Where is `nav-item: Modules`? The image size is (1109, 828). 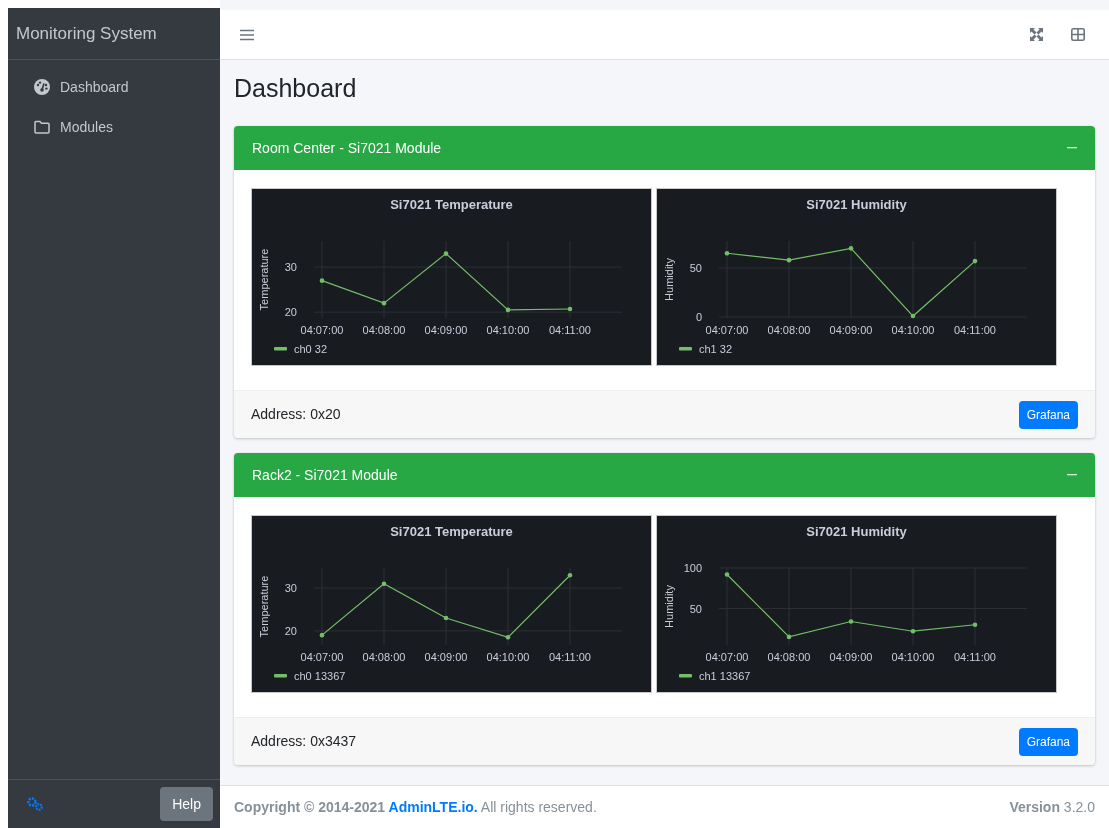
nav-item: Modules is located at coordinates (114, 127).